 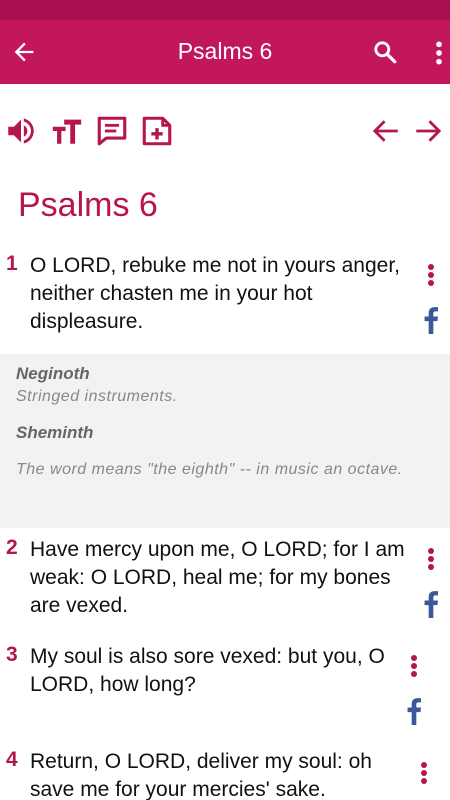 What do you see at coordinates (88, 205) in the screenshot?
I see `chapter-heading: Psalms 6` at bounding box center [88, 205].